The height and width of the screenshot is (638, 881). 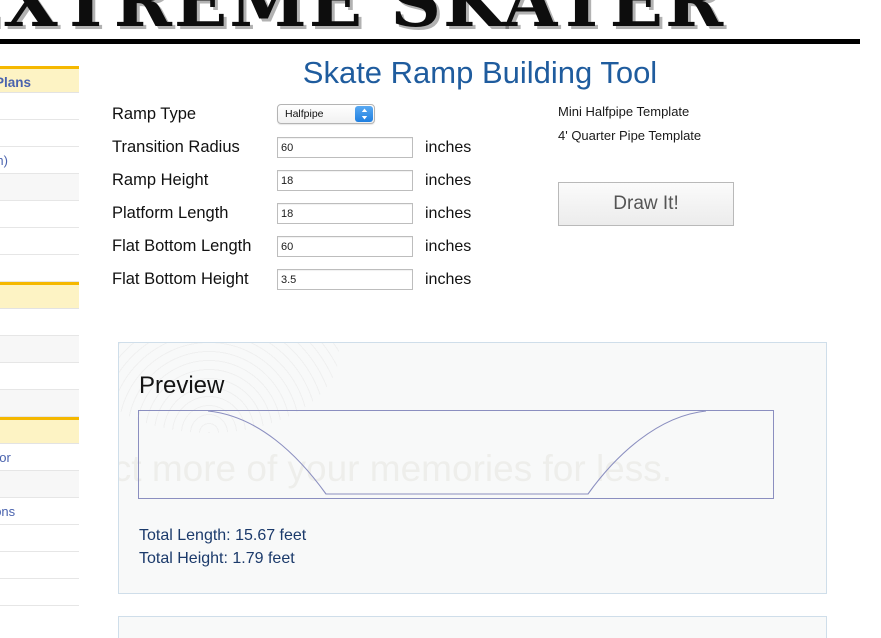 I want to click on form-row-platform-length: Platform Length inches, so click(x=291, y=216).